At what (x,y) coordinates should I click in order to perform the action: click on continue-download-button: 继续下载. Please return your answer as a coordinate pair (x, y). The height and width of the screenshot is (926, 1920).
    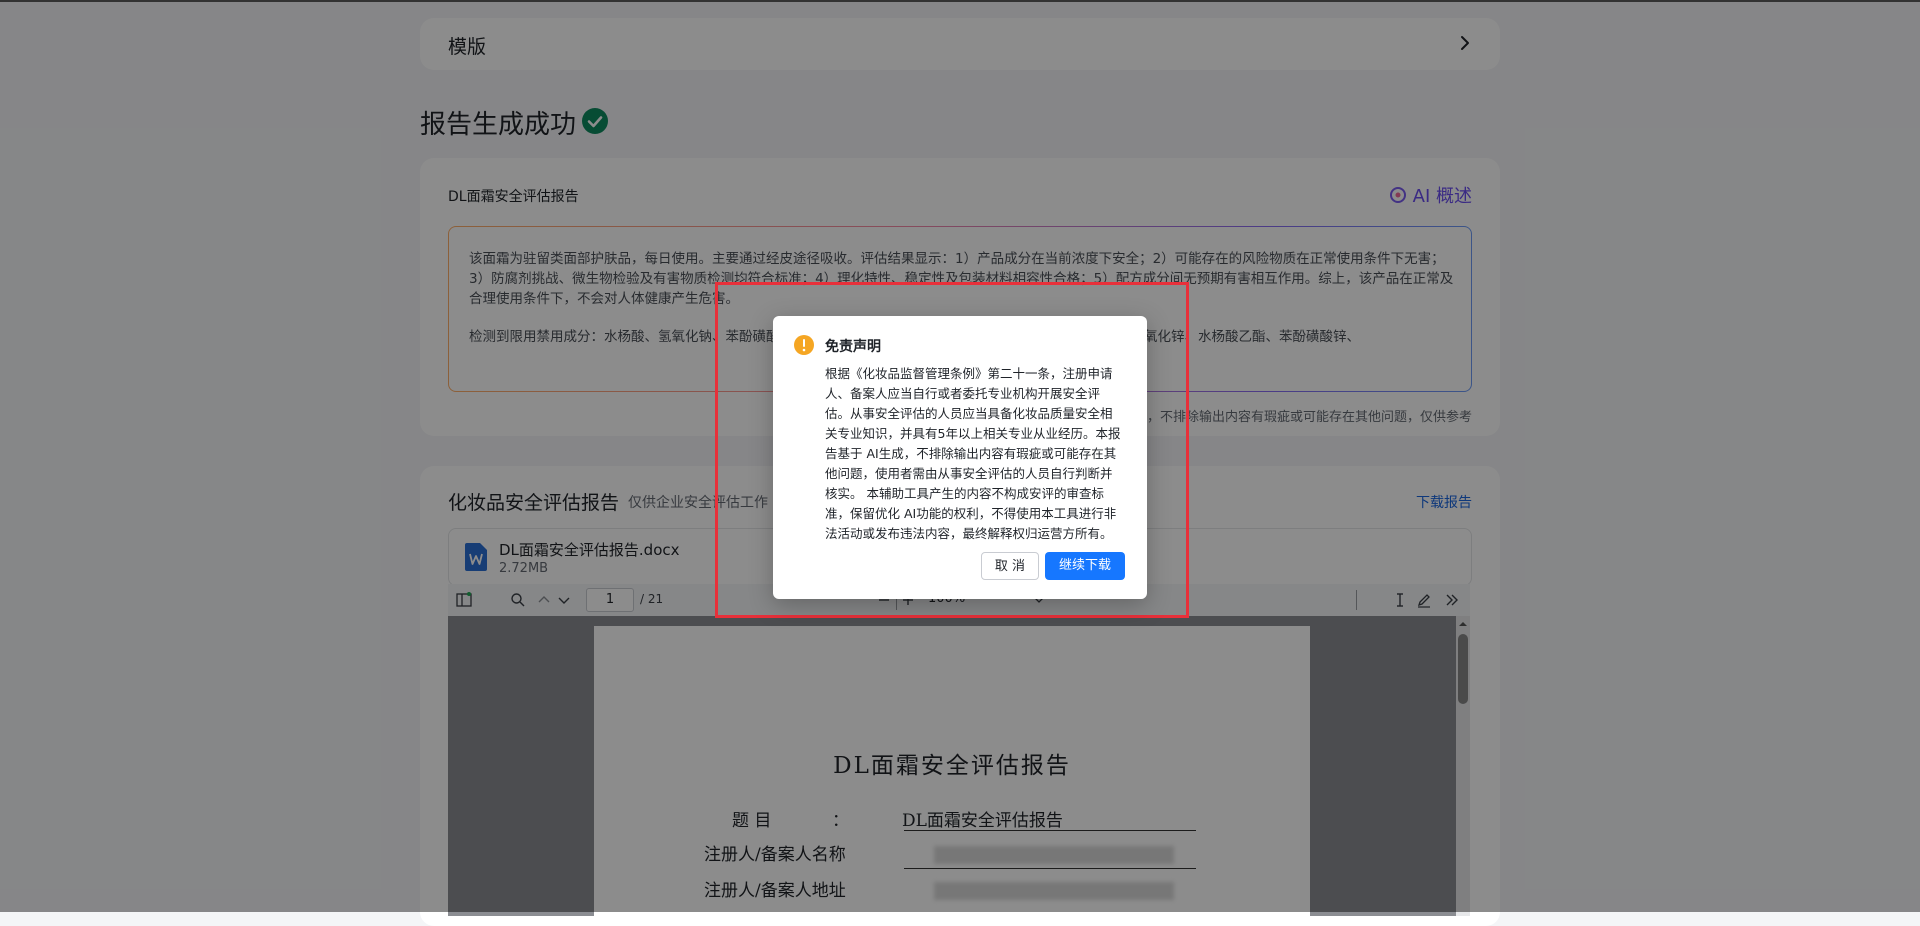
    Looking at the image, I should click on (1085, 566).